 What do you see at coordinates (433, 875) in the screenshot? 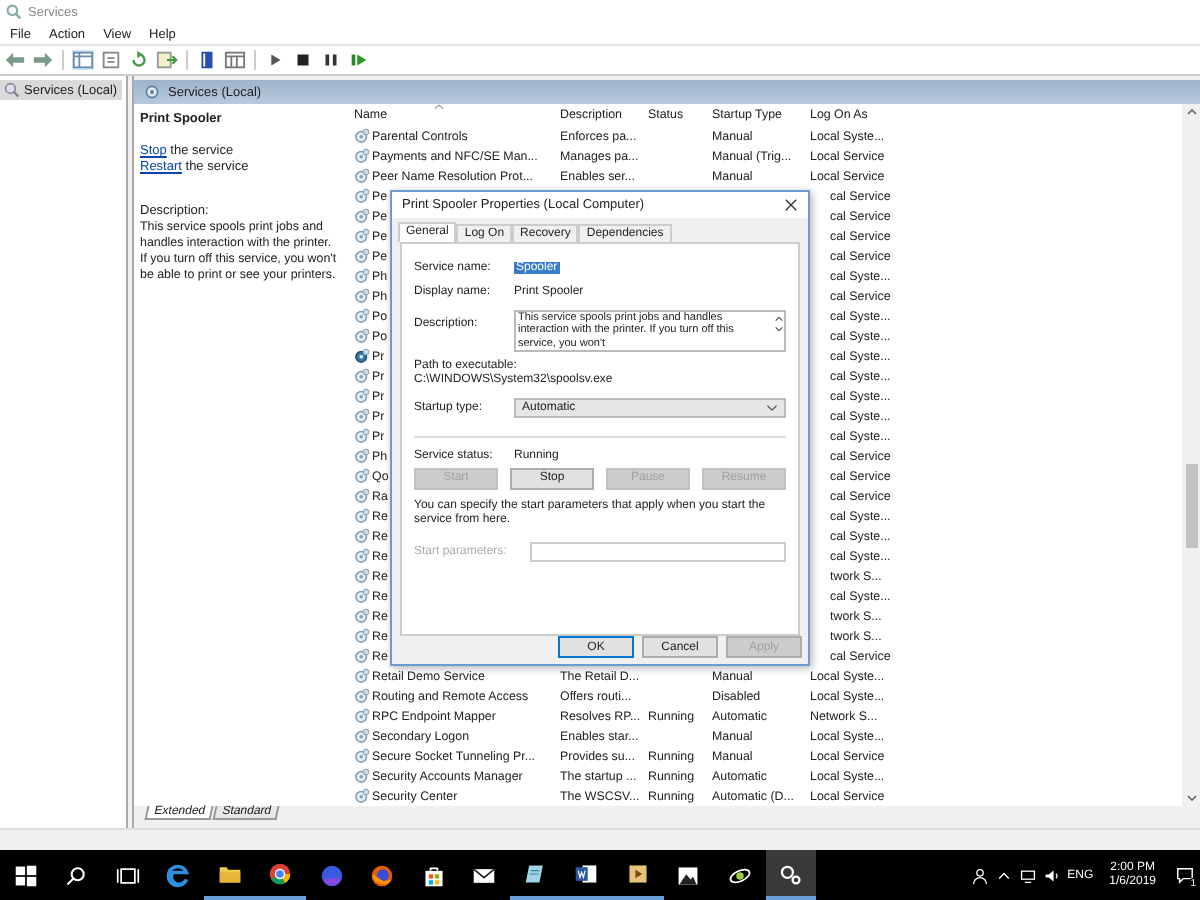
I see `shopping-bag-icon` at bounding box center [433, 875].